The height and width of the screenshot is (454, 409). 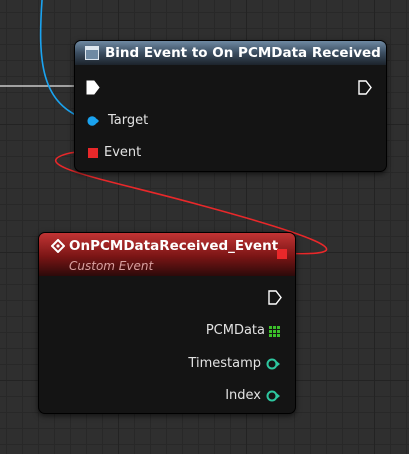 What do you see at coordinates (224, 363) in the screenshot?
I see `timestamp-label: Timestamp` at bounding box center [224, 363].